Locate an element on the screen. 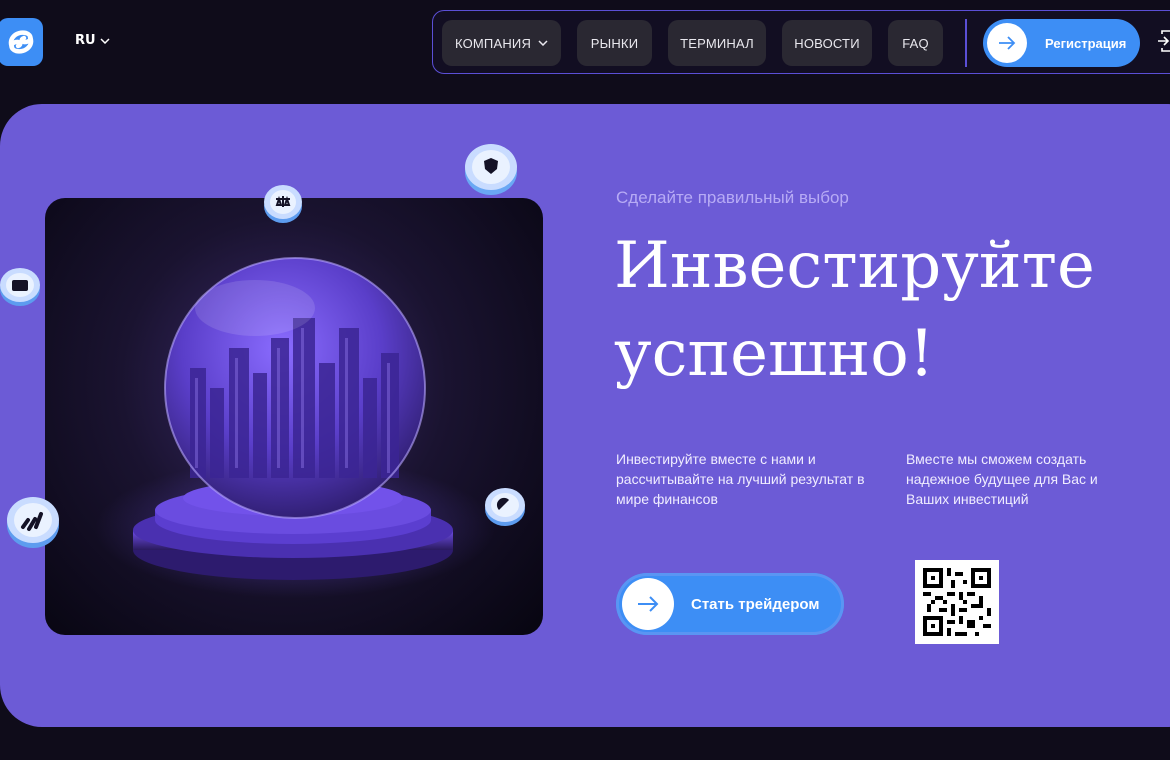 This screenshot has width=1170, height=760. chart-coin-icon is located at coordinates (33, 522).